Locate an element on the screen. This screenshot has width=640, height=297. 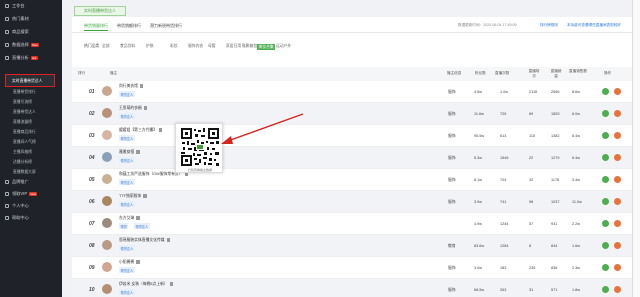
sidebar-subitem-8: 直播数据大屏 is located at coordinates (24, 172).